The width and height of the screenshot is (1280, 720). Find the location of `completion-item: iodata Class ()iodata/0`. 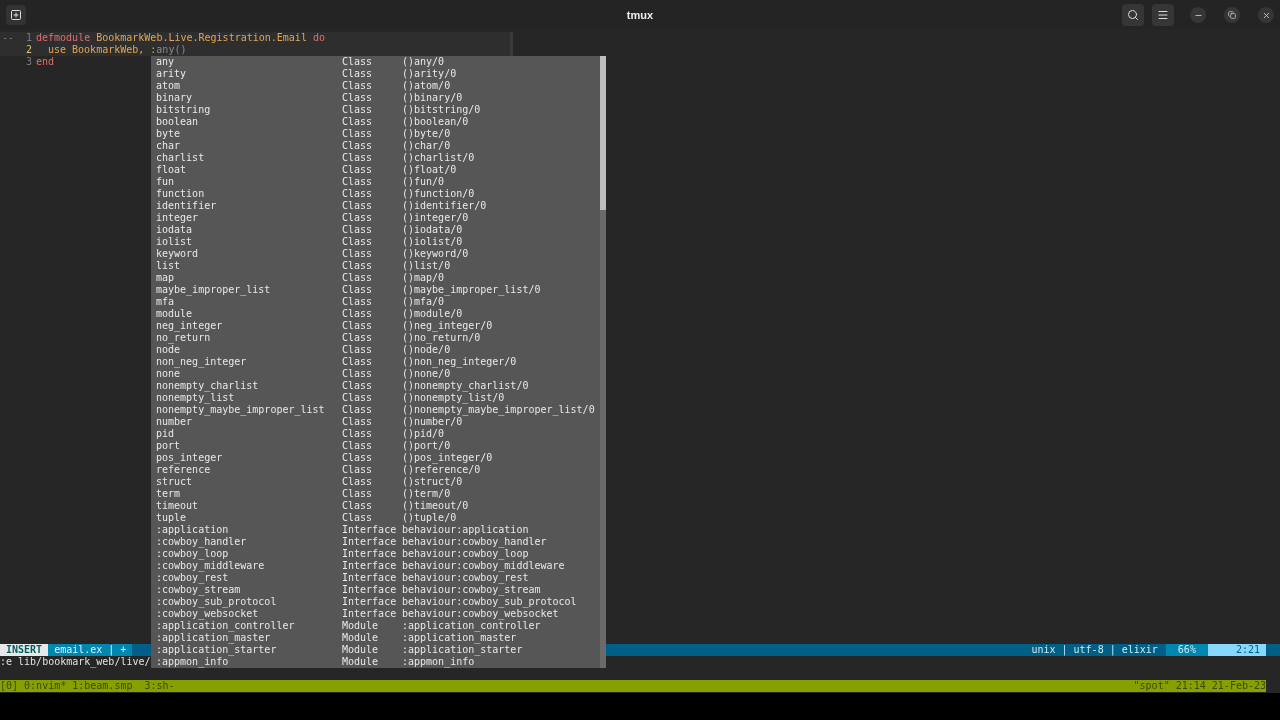

completion-item: iodata Class ()iodata/0 is located at coordinates (378, 230).